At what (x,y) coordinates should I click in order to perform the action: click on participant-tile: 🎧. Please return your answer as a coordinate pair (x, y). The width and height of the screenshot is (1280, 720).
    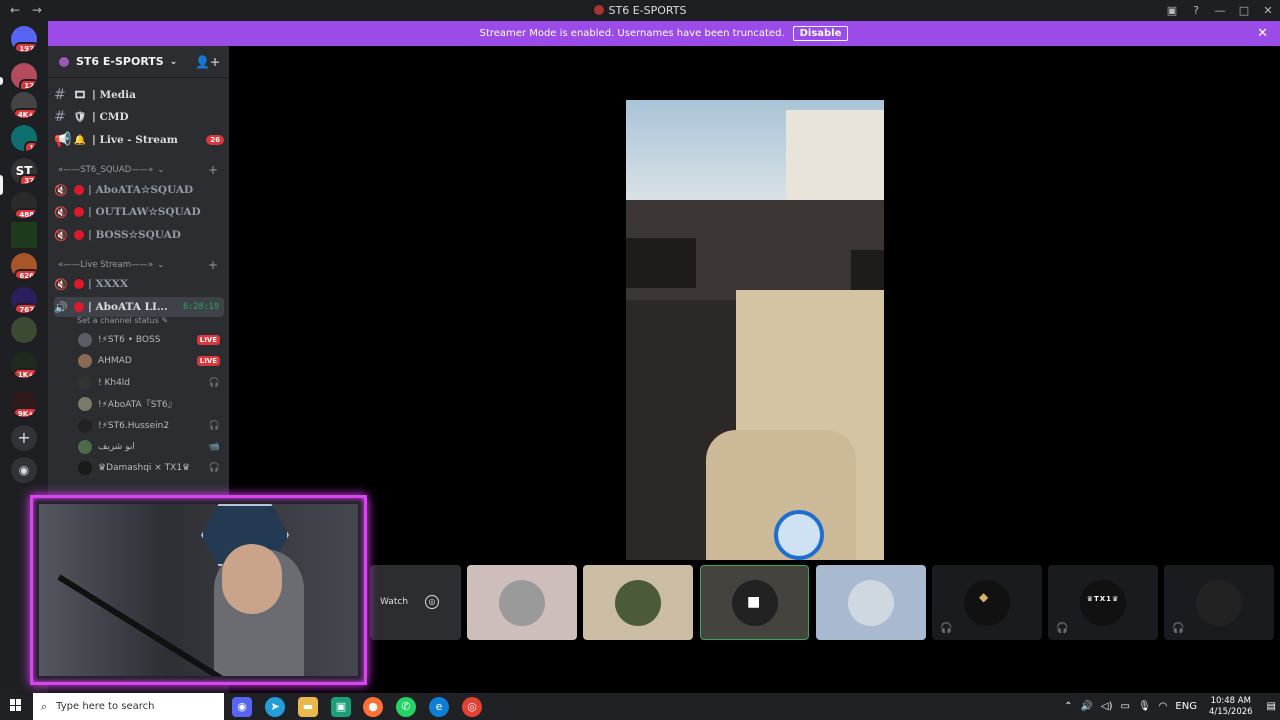
    Looking at the image, I should click on (1219, 602).